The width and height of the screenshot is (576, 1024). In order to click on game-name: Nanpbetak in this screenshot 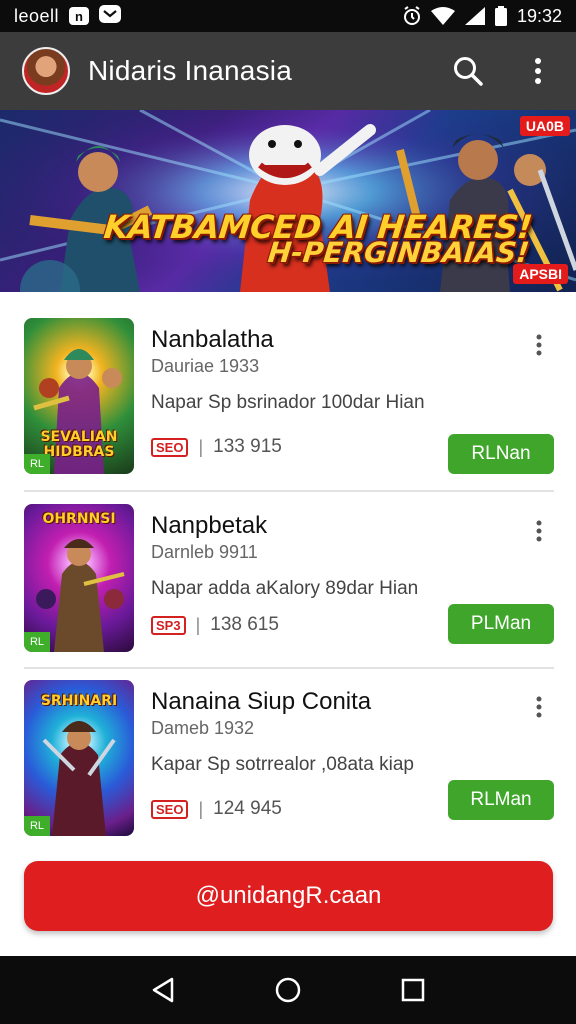, I will do `click(209, 525)`.